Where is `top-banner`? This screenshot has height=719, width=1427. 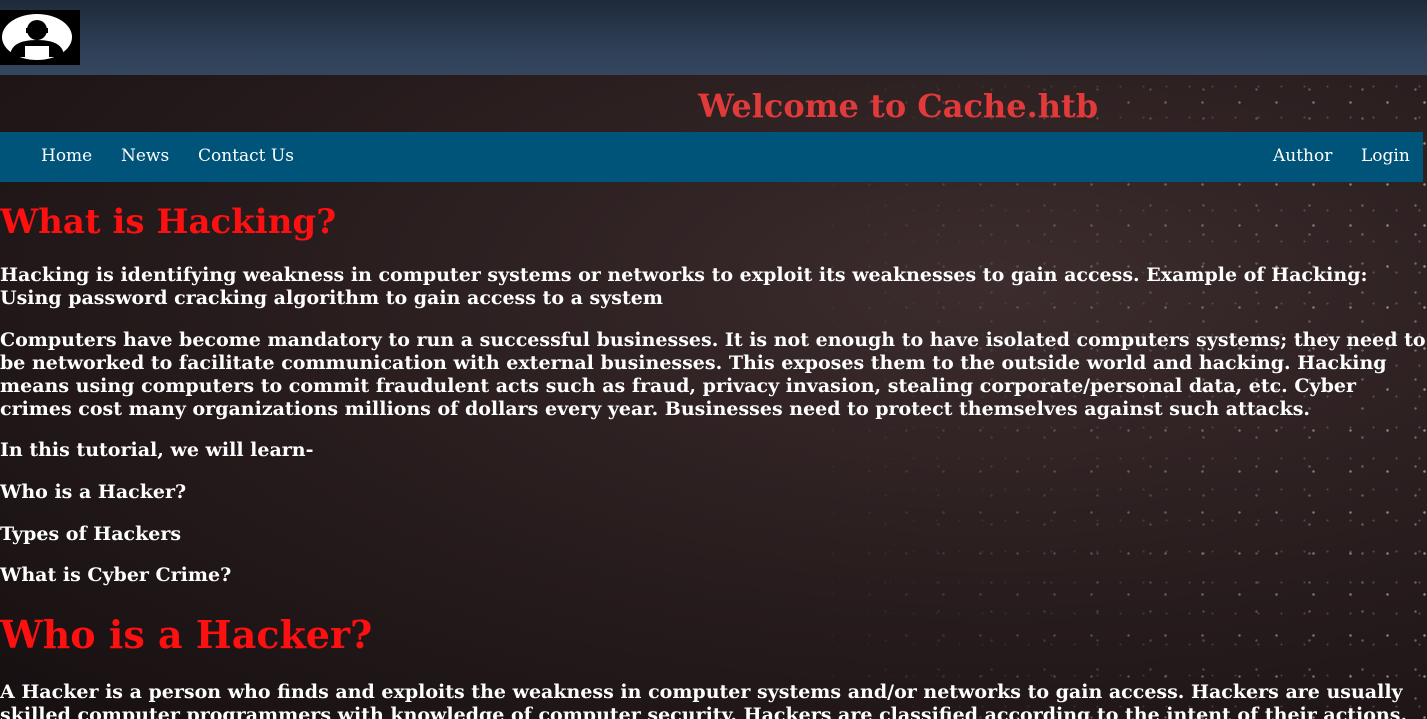 top-banner is located at coordinates (713, 37).